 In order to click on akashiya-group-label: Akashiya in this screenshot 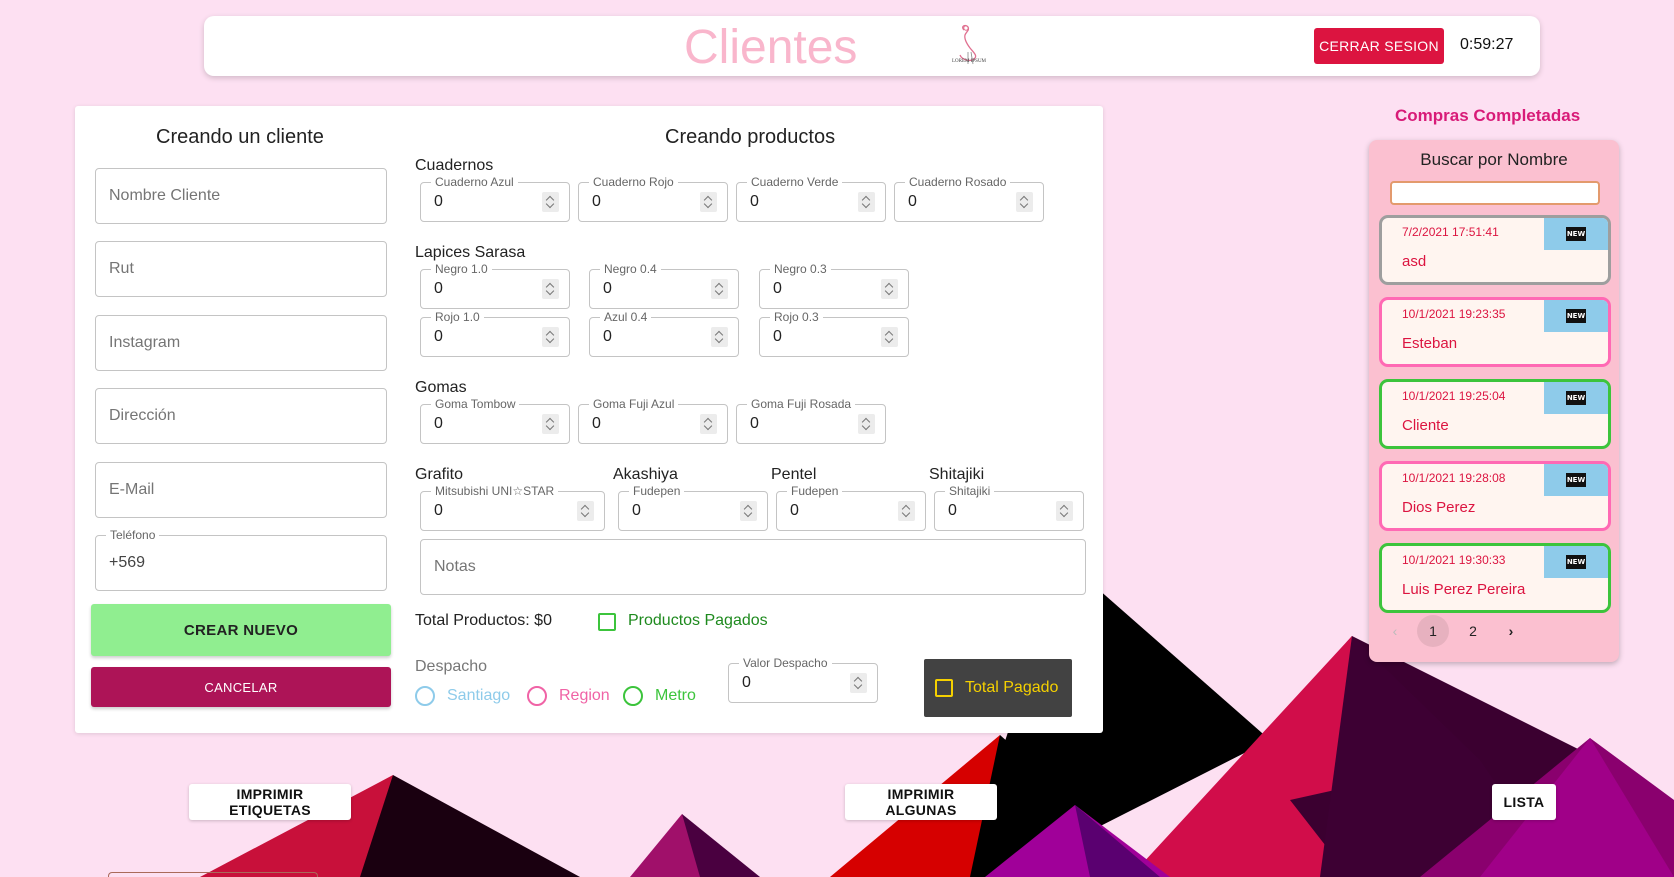, I will do `click(645, 474)`.